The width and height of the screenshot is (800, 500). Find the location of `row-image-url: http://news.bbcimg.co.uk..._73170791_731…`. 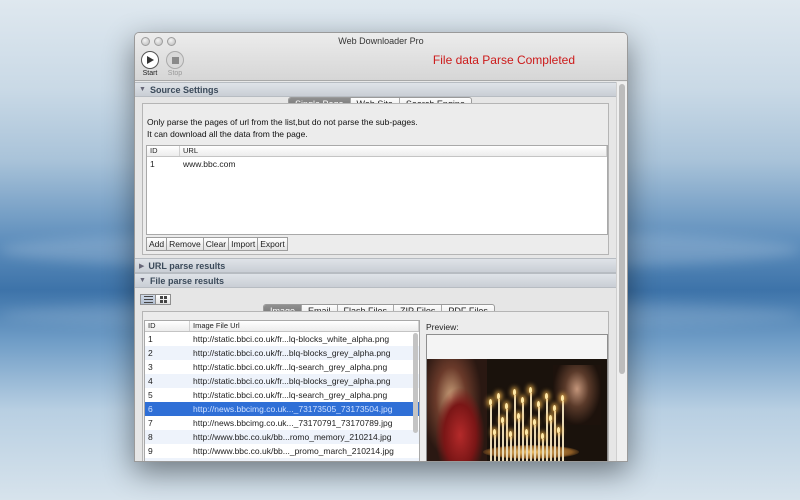

row-image-url: http://news.bbcimg.co.uk..._73170791_731… is located at coordinates (293, 423).